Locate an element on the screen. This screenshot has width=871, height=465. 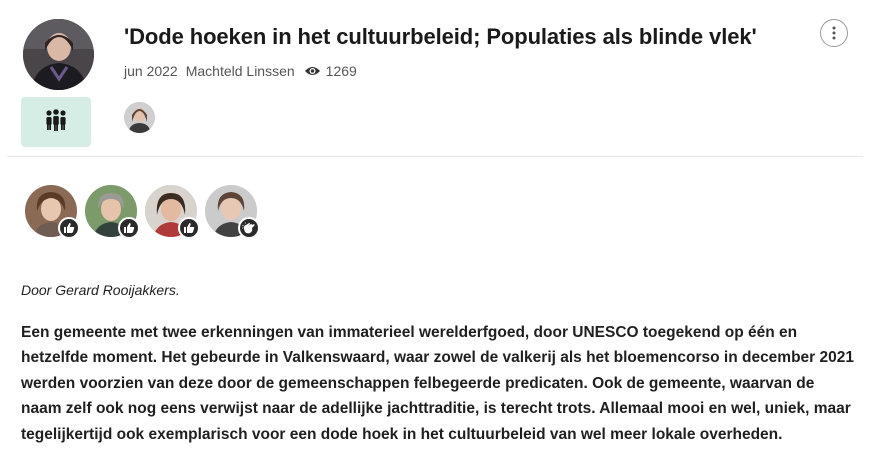
post-author: Machteld Linssen is located at coordinates (240, 71).